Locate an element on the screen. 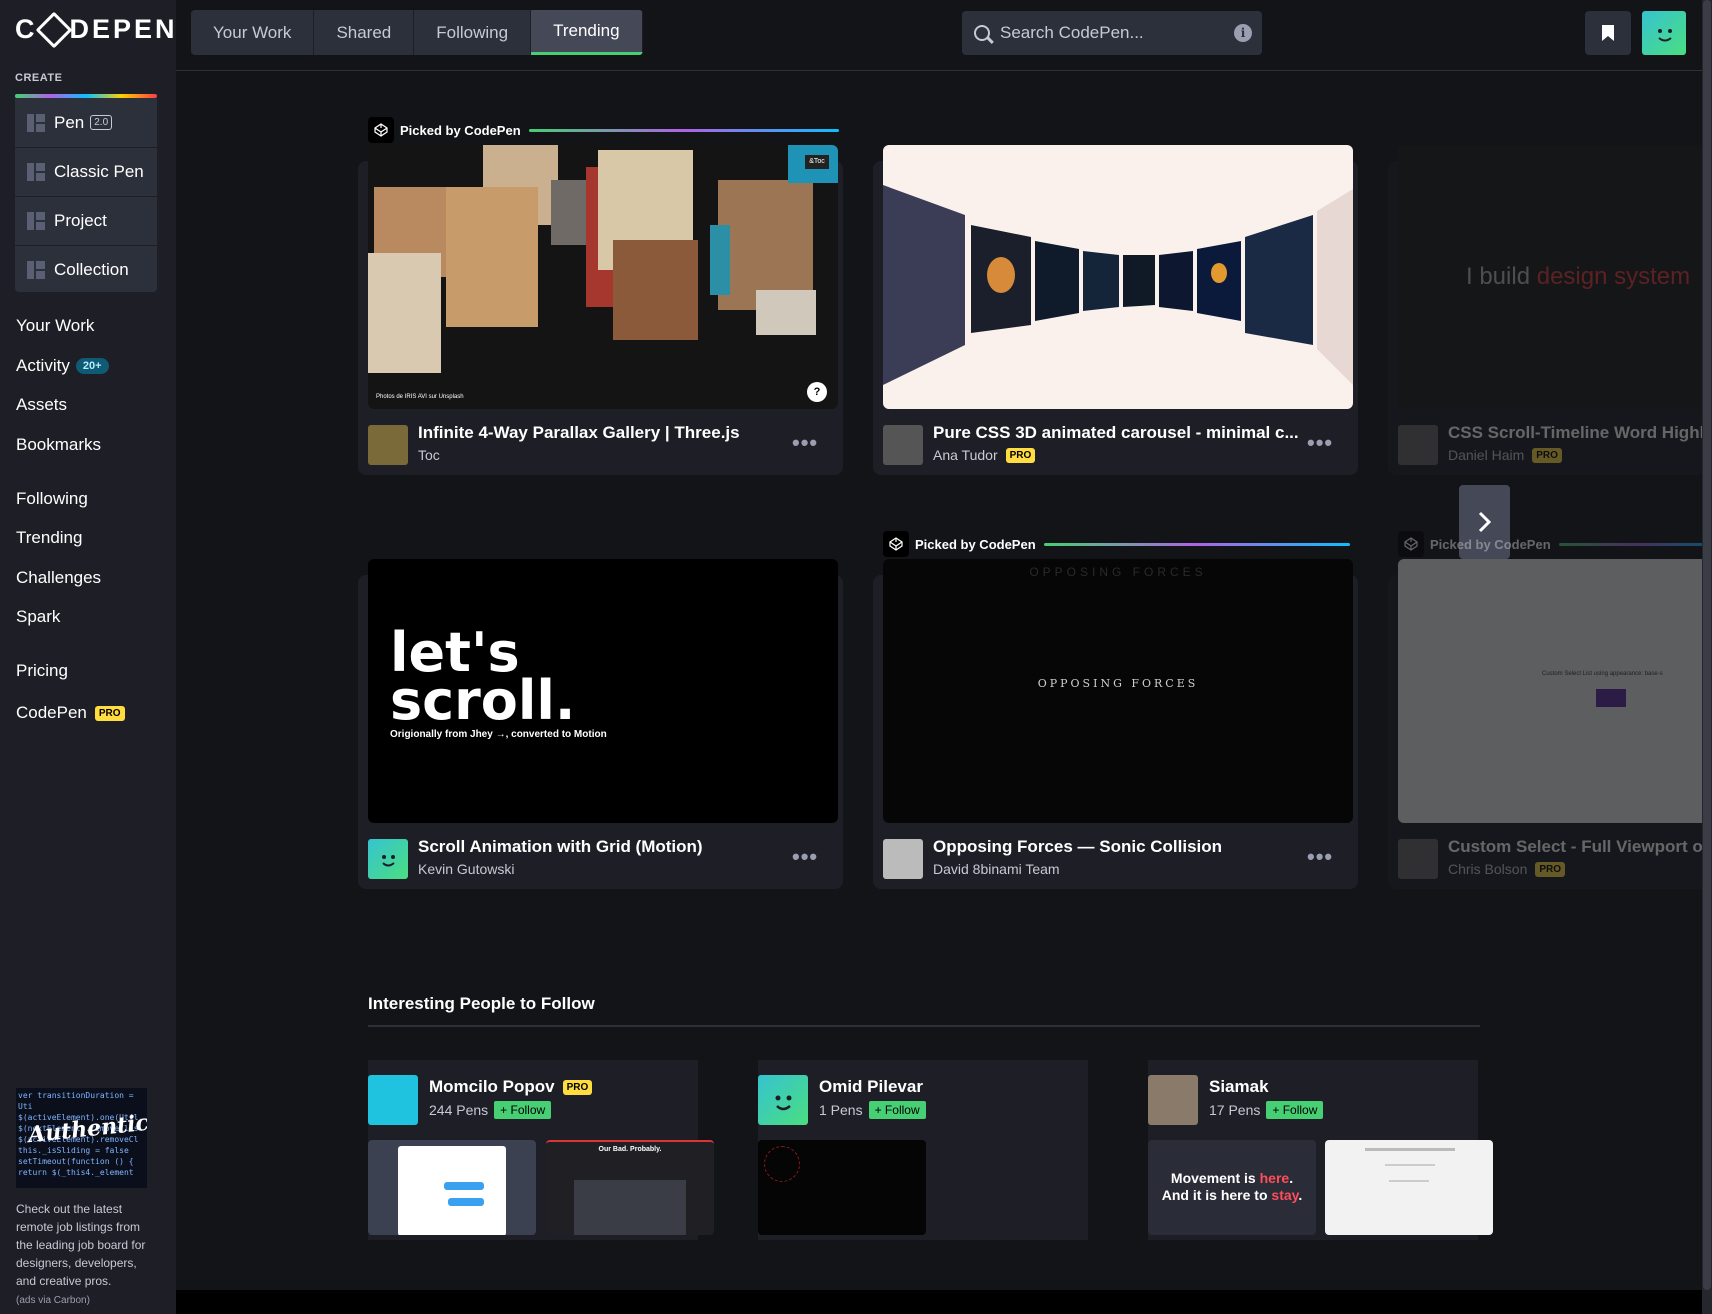  pen-author-name: Ana Tudor is located at coordinates (965, 455).